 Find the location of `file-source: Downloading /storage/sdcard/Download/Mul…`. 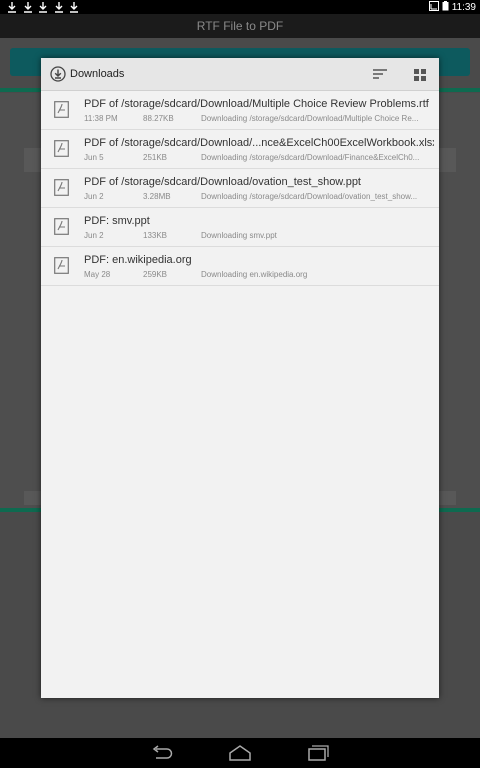

file-source: Downloading /storage/sdcard/Download/Mul… is located at coordinates (310, 118).